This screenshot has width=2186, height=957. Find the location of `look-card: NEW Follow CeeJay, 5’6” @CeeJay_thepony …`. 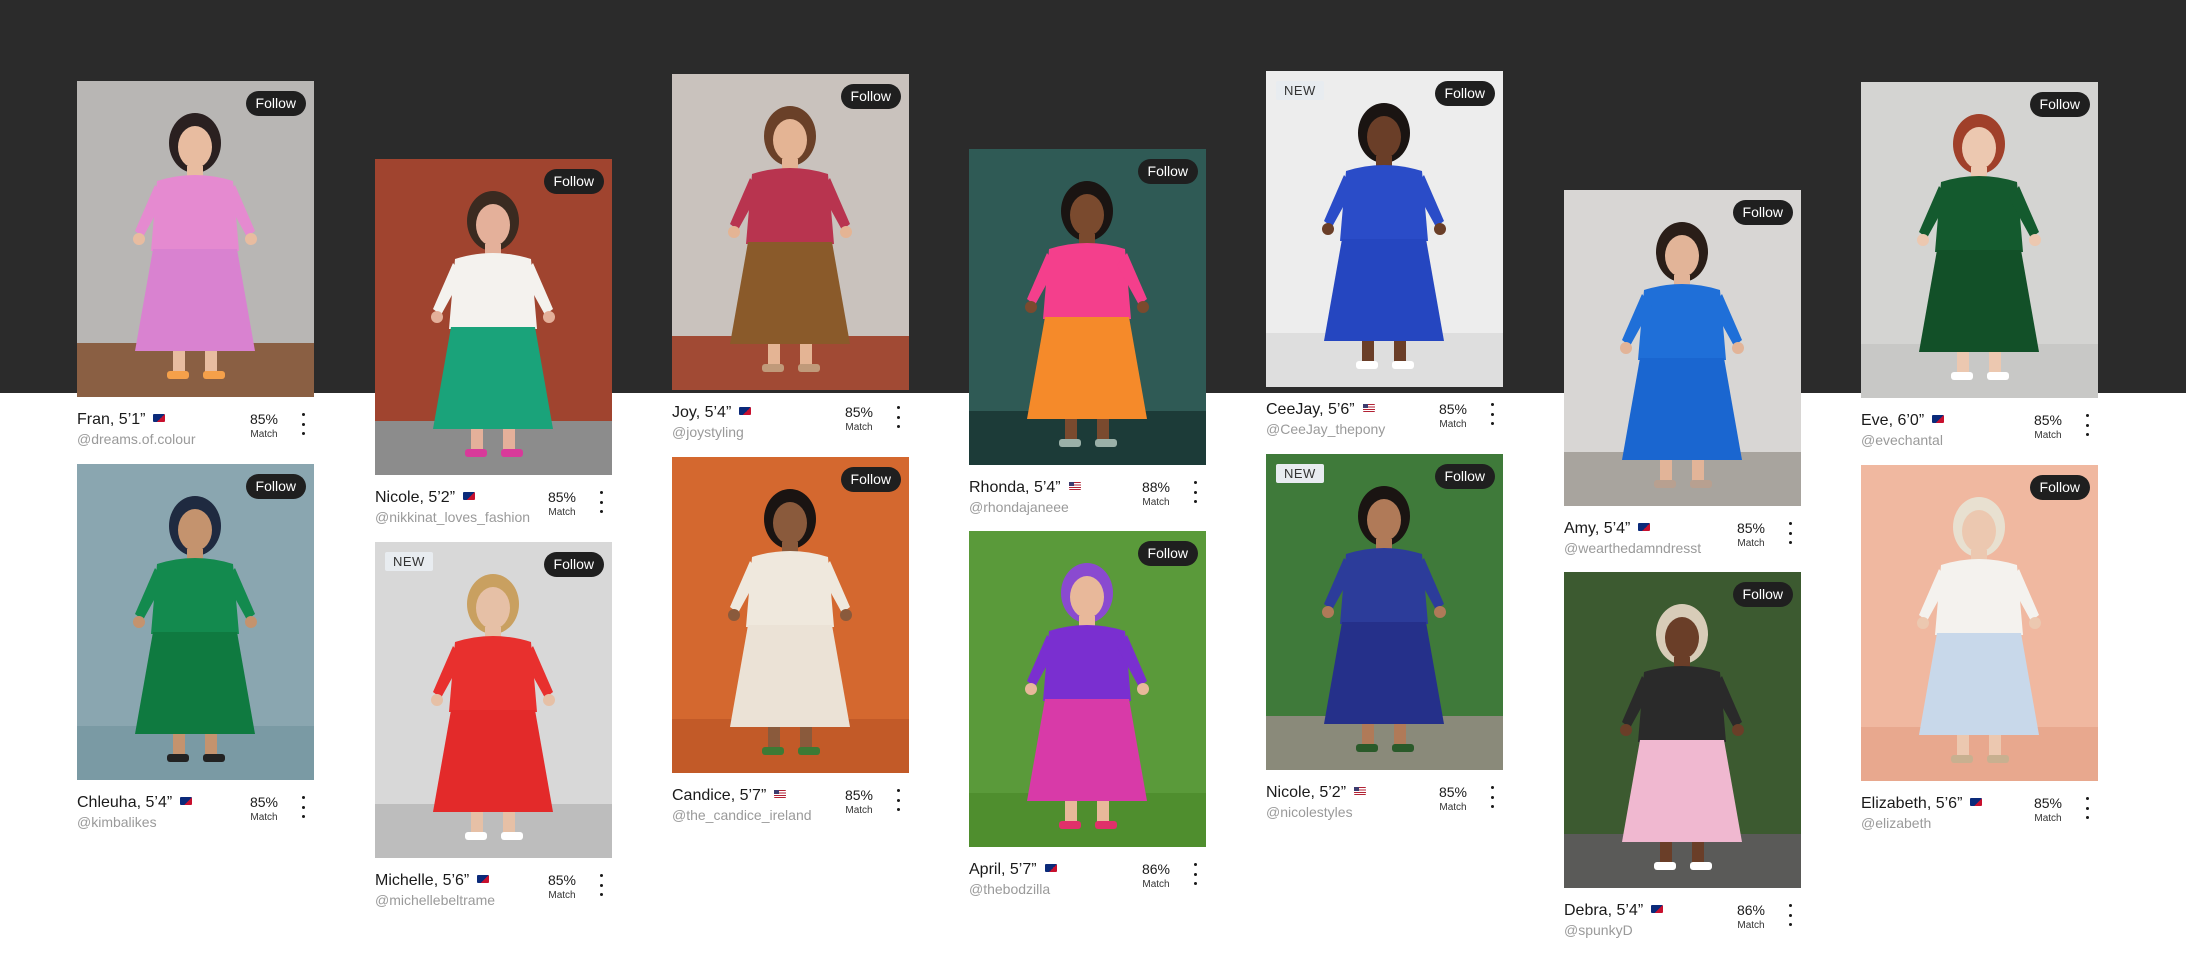

look-card: NEW Follow CeeJay, 5’6” @CeeJay_thepony … is located at coordinates (1384, 255).